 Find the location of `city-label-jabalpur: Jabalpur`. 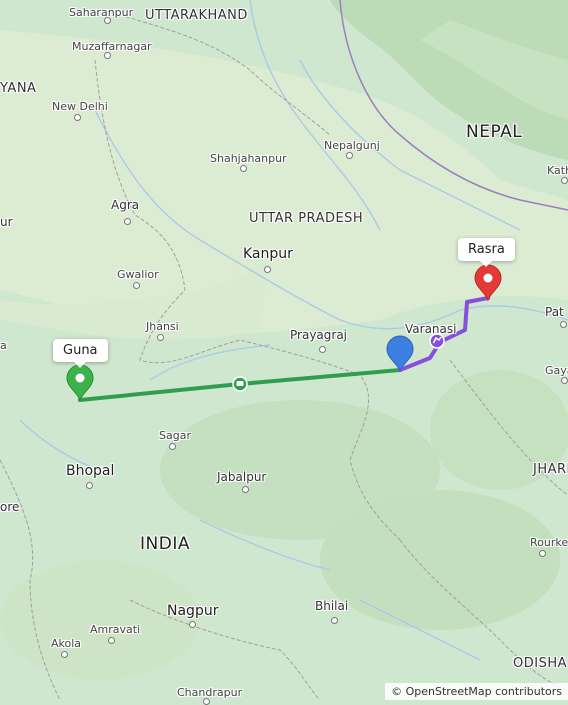

city-label-jabalpur: Jabalpur is located at coordinates (242, 477).